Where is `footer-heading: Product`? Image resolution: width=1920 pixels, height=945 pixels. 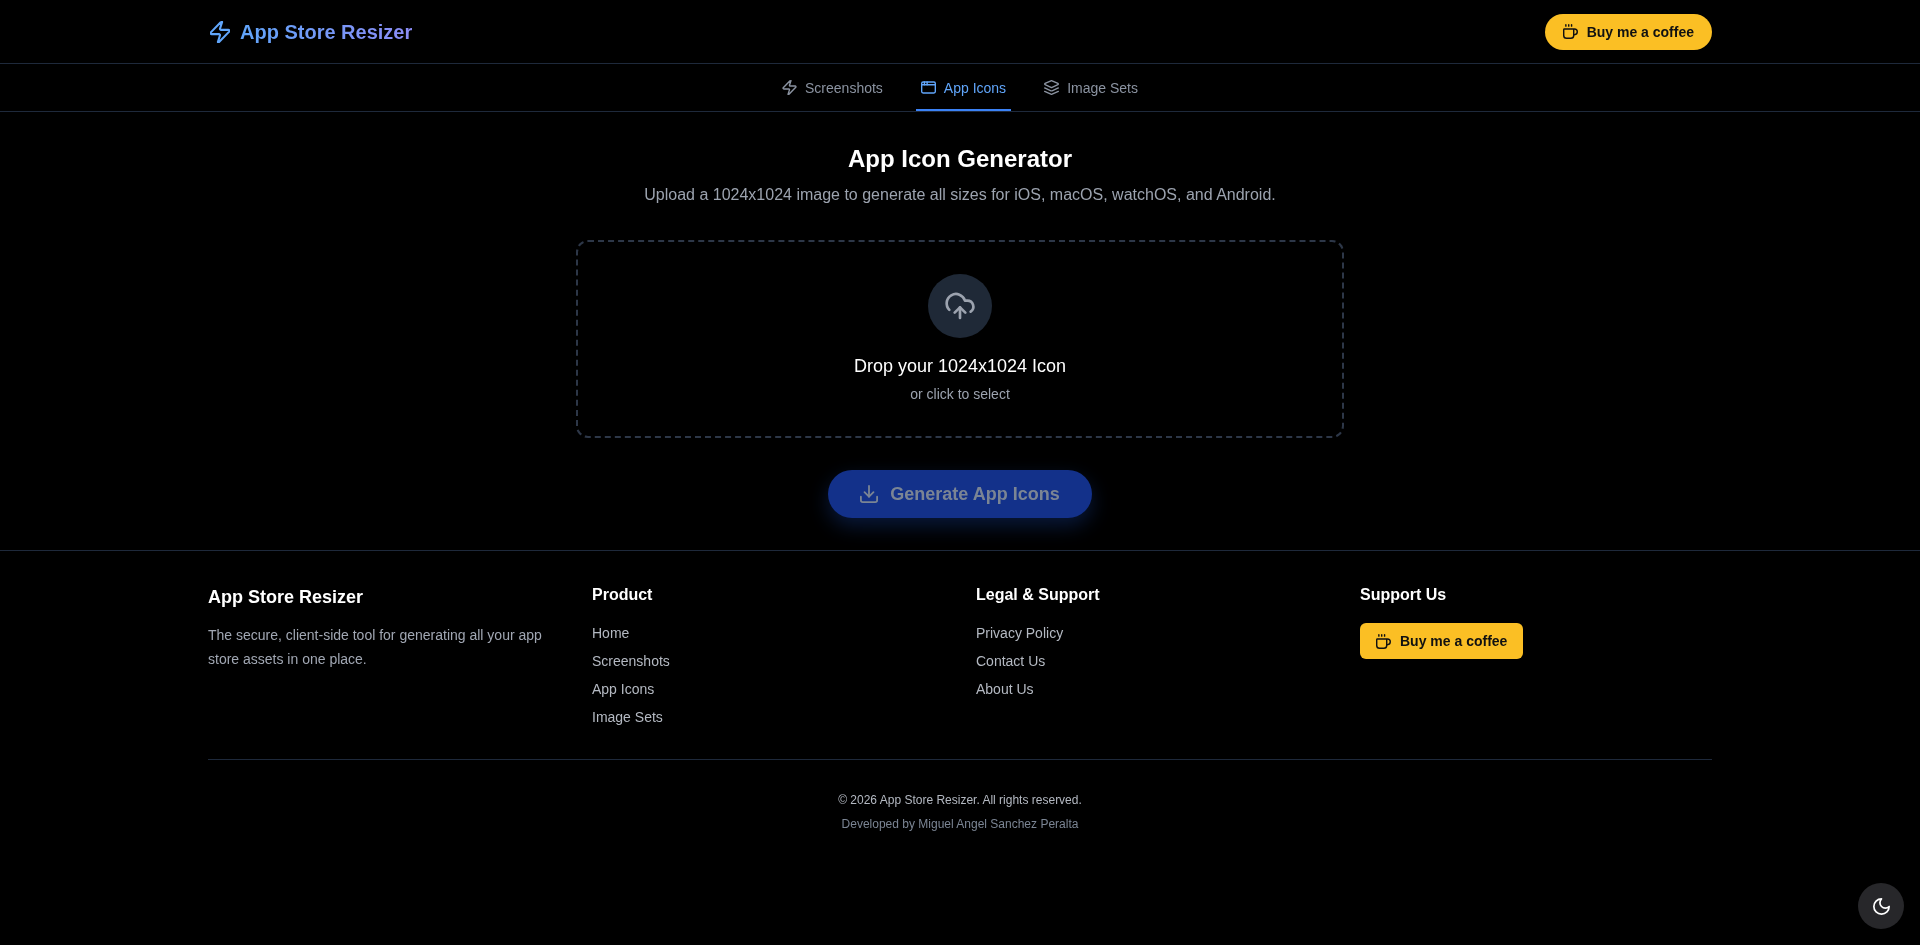 footer-heading: Product is located at coordinates (622, 595).